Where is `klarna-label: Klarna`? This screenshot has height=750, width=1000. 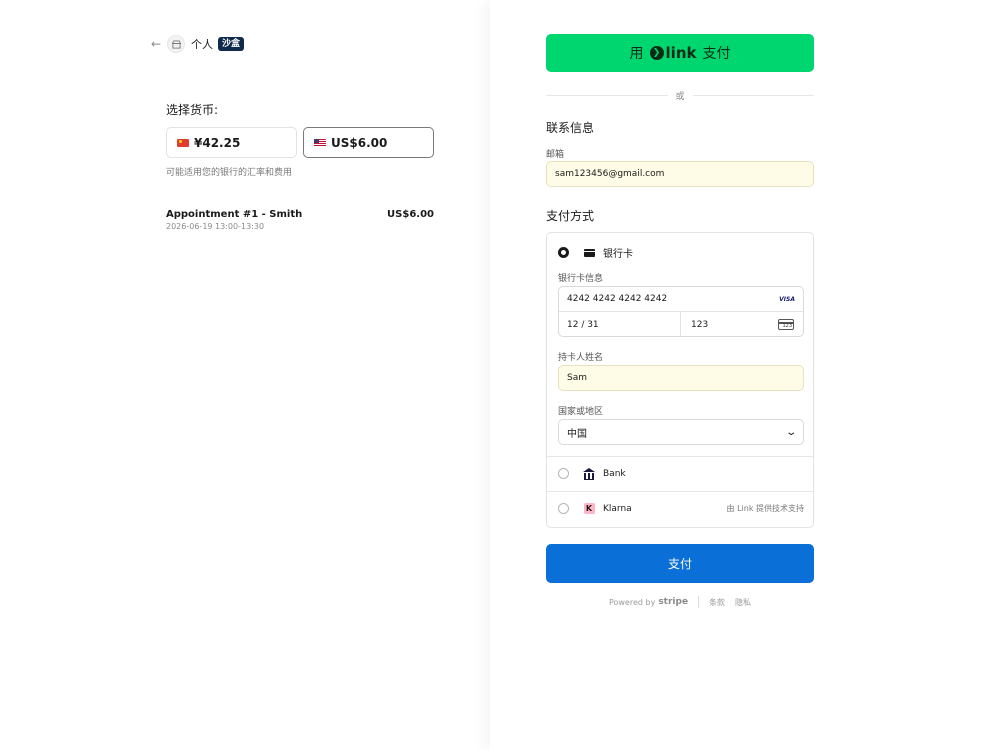
klarna-label: Klarna is located at coordinates (617, 508).